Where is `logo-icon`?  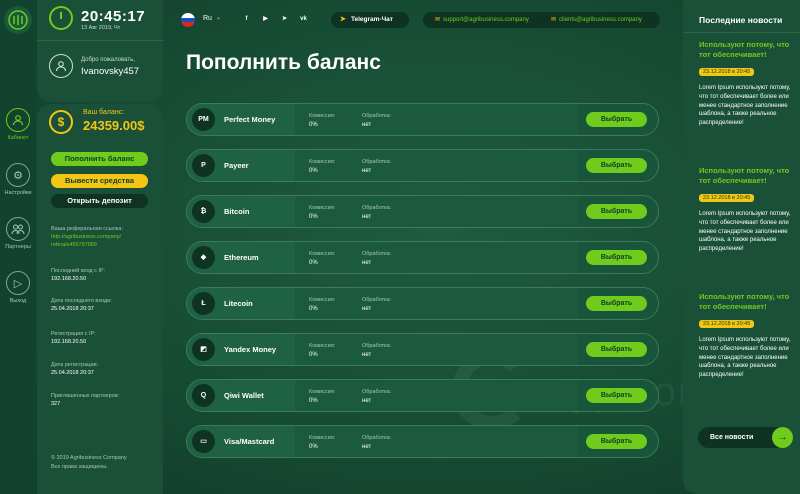 logo-icon is located at coordinates (18, 20).